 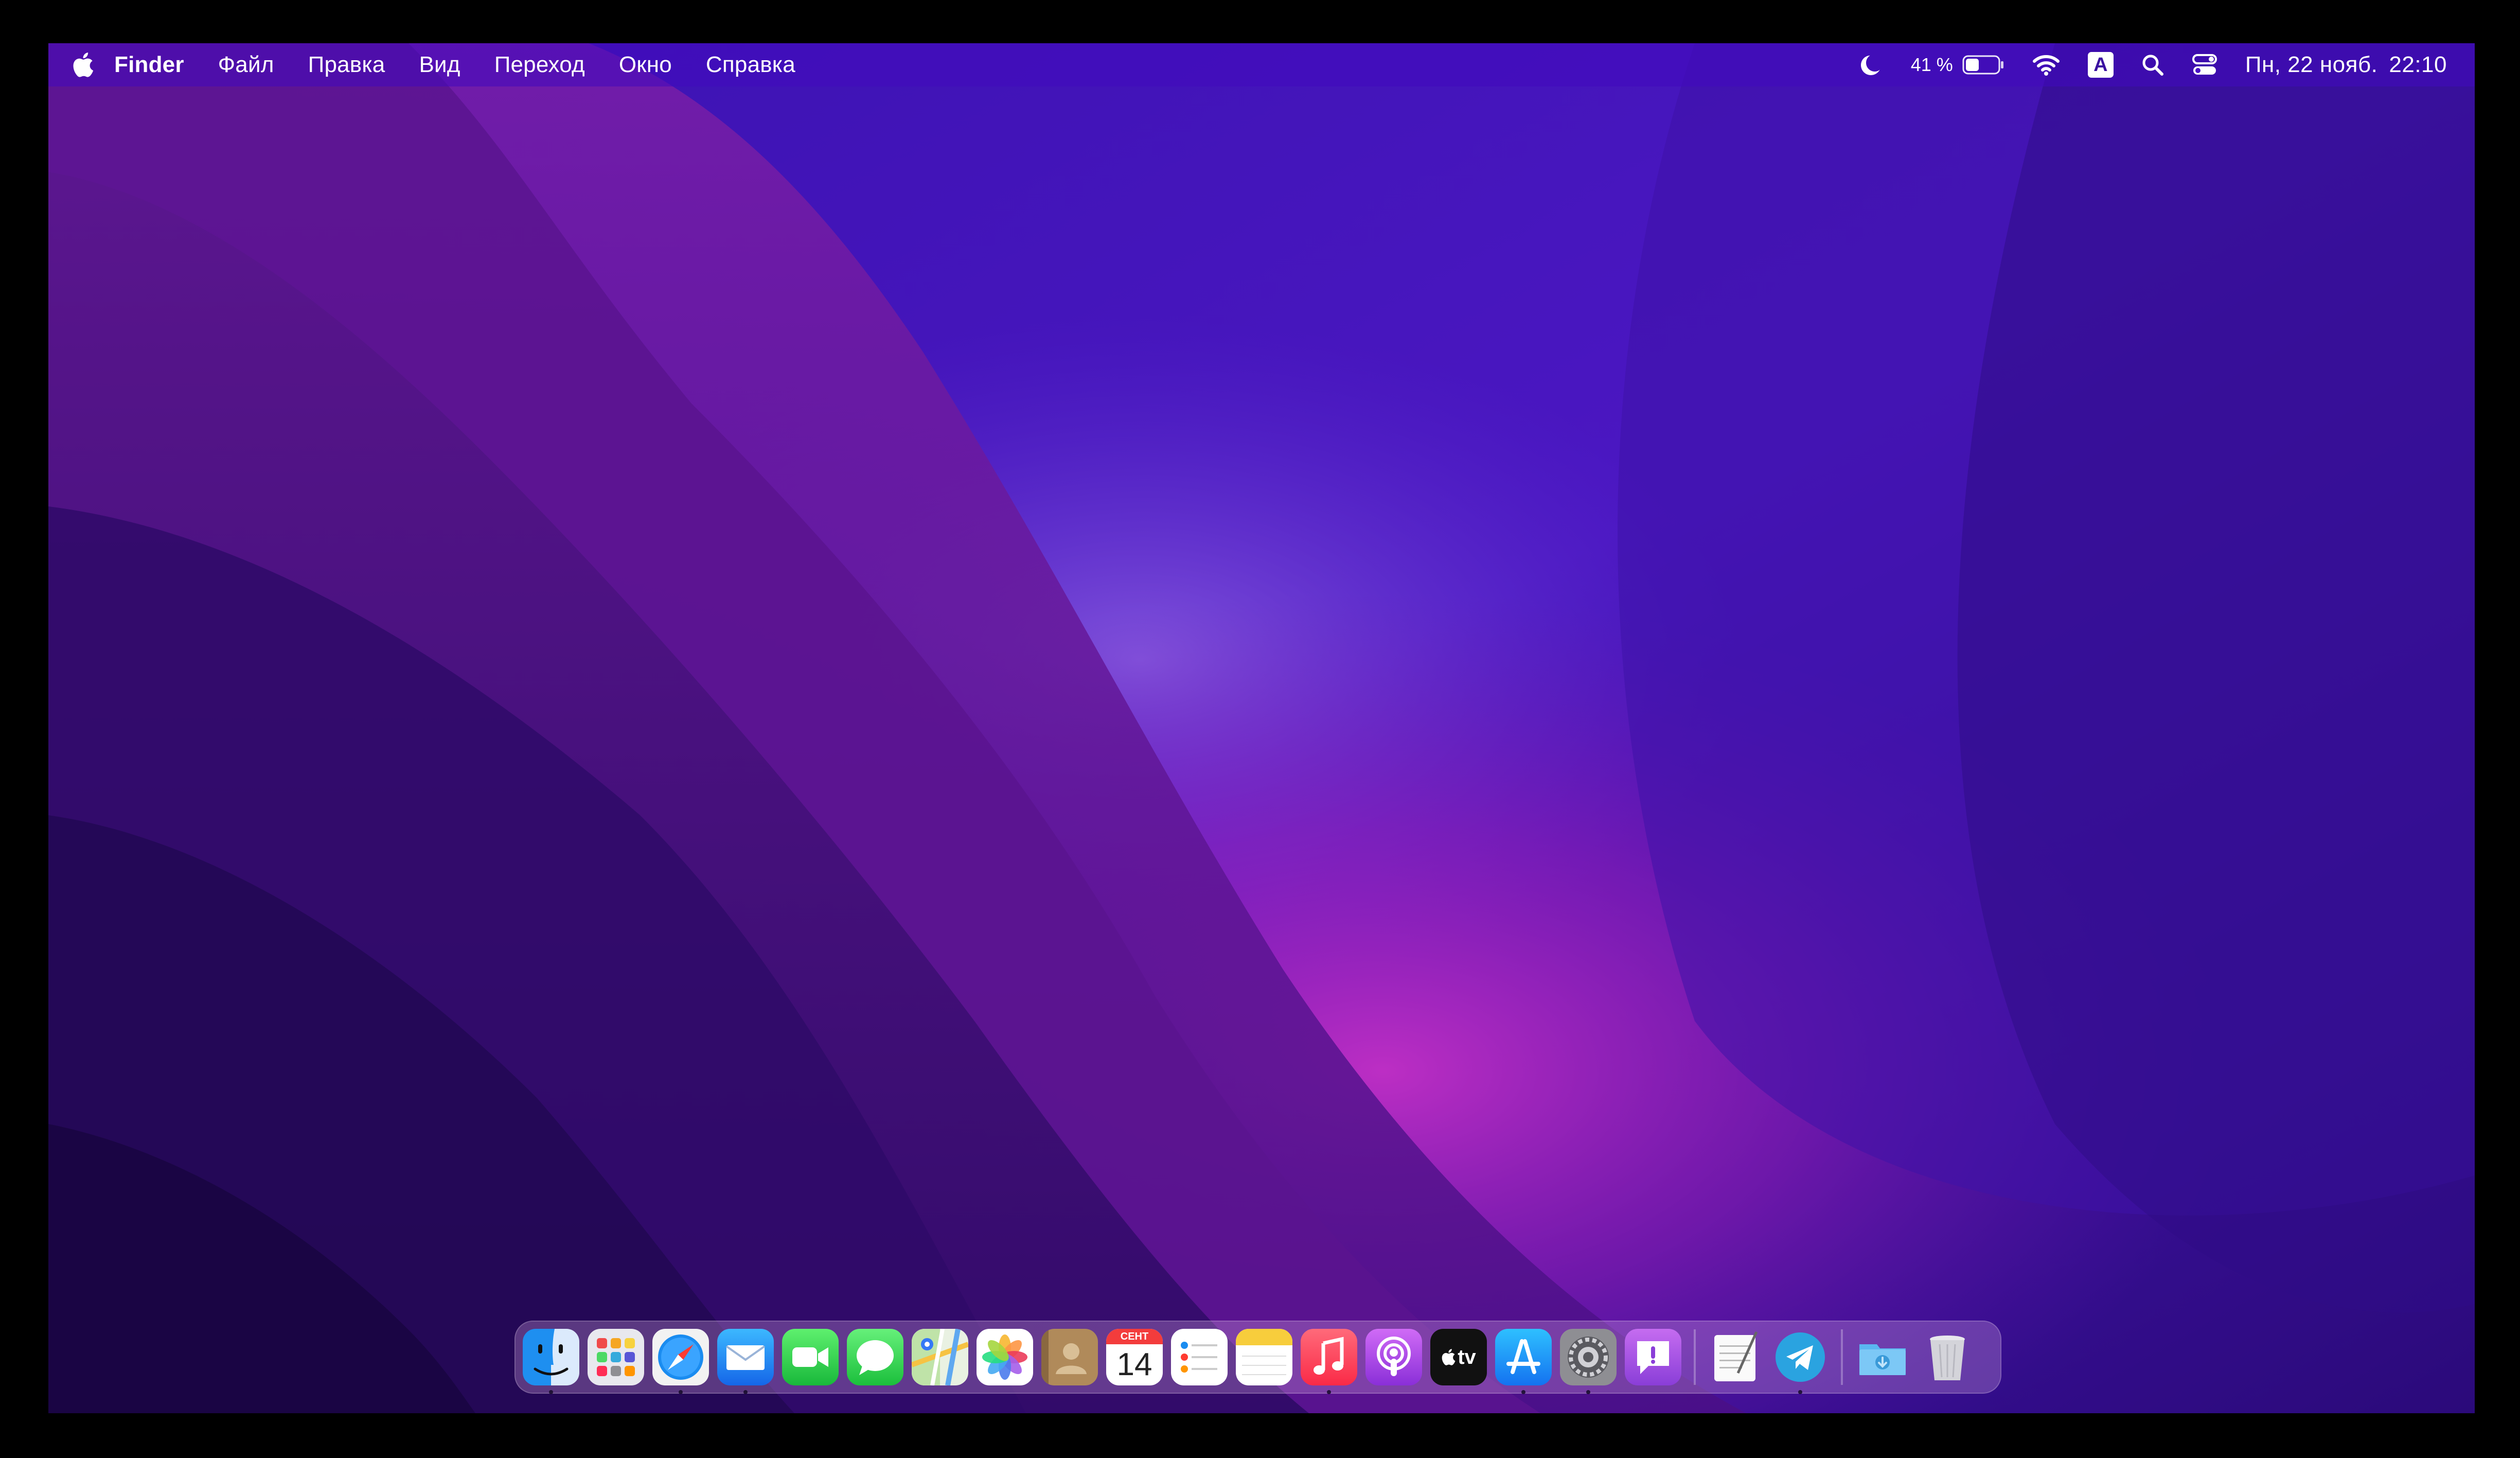 I want to click on messages-icon, so click(x=875, y=1357).